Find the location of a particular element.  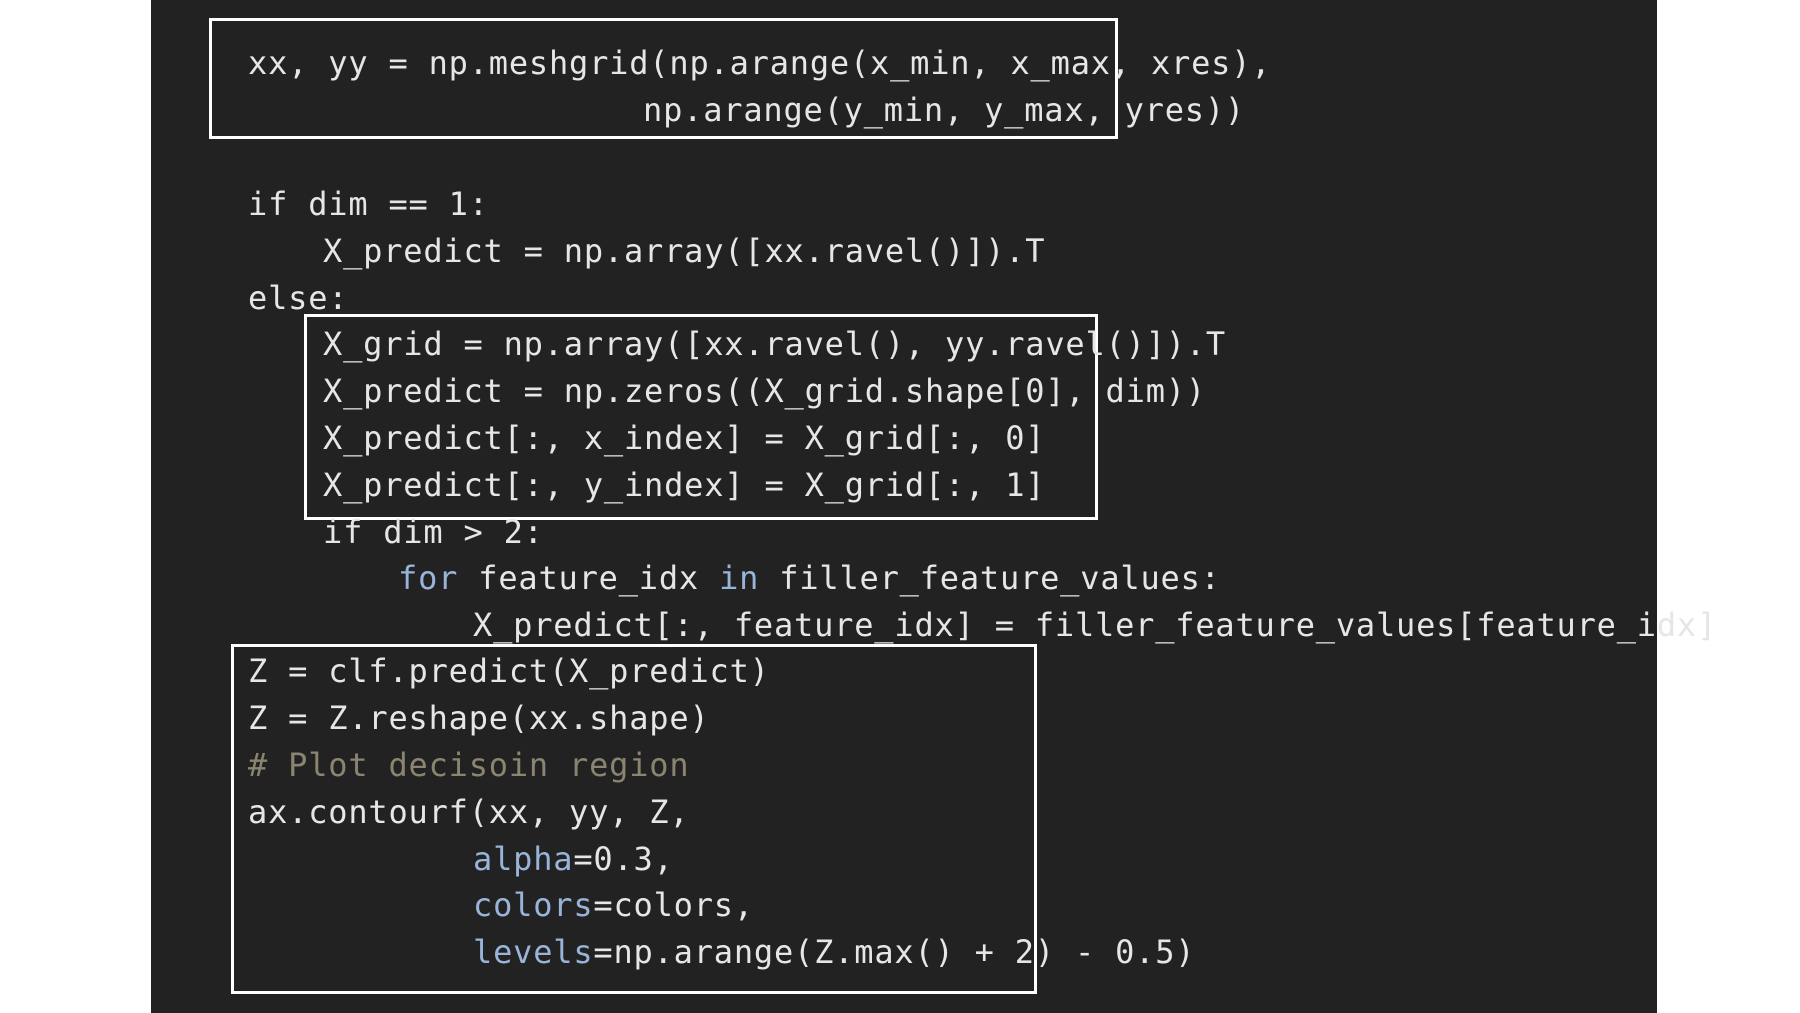

code-line-y-index-assign: X_predict[:, y_index] = X_grid[:, 1] is located at coordinates (684, 485).